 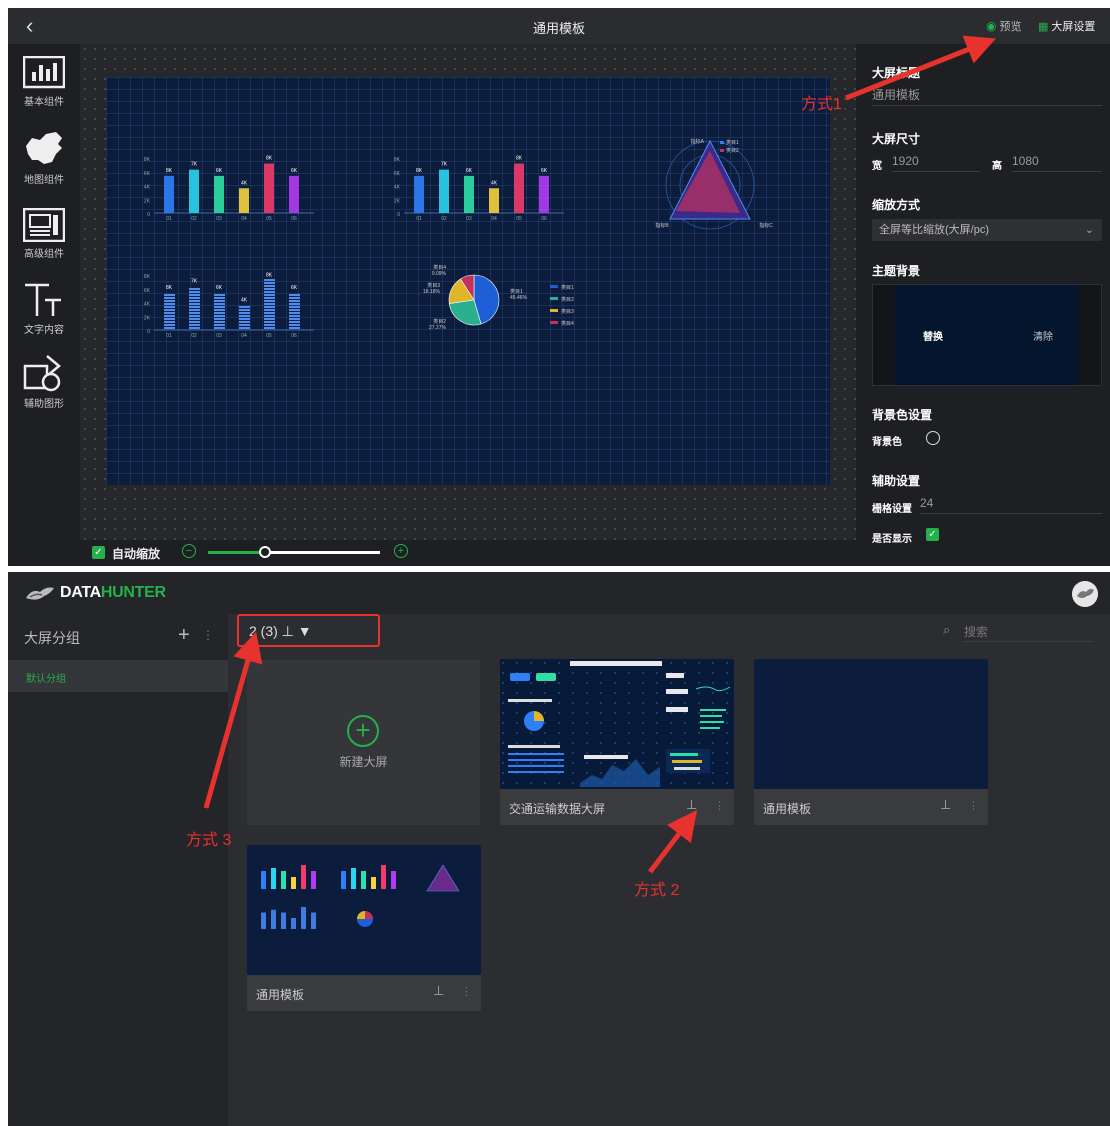 What do you see at coordinates (264, 552) in the screenshot?
I see `zoom-slider-handle` at bounding box center [264, 552].